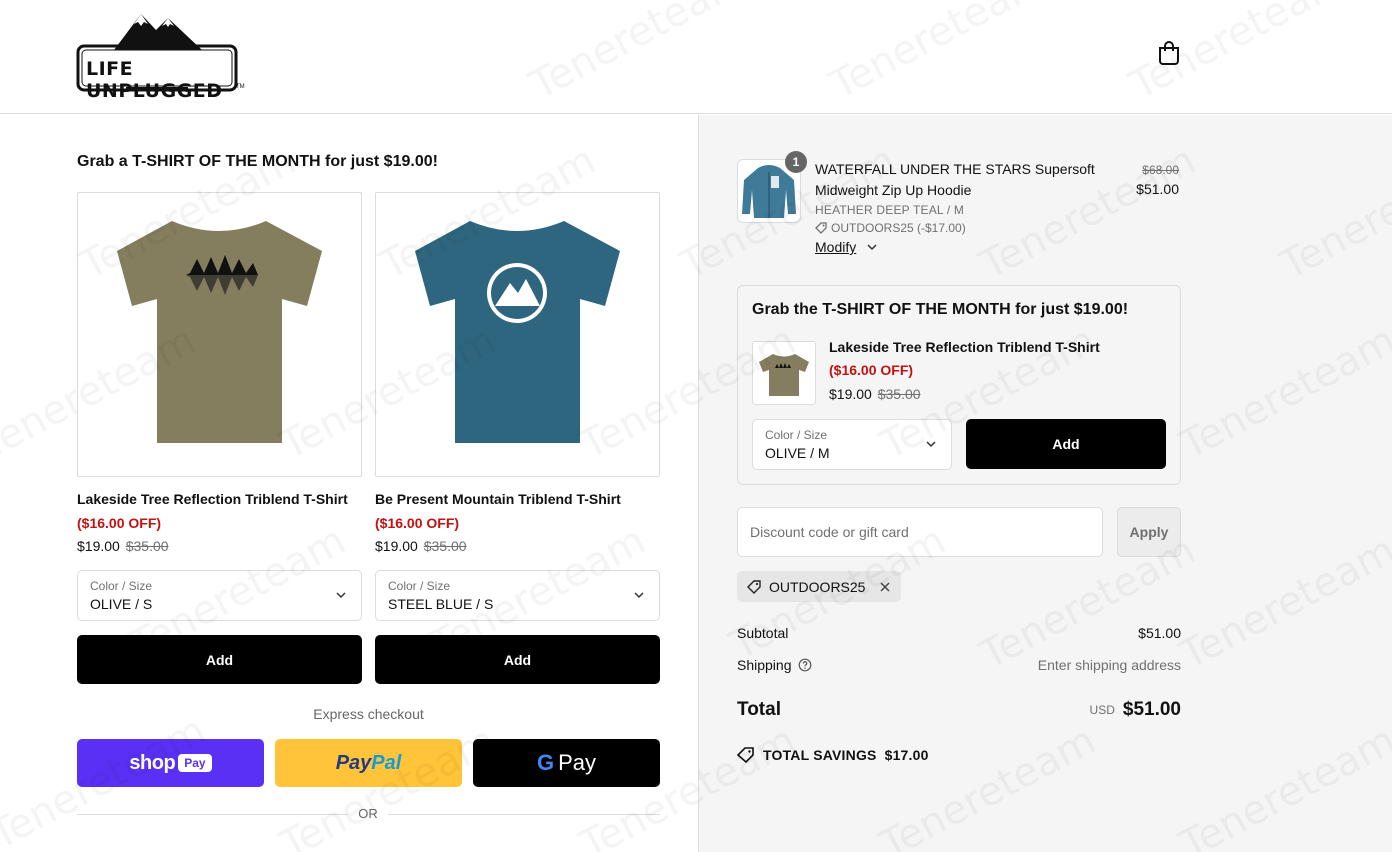 This screenshot has width=1392, height=852. I want to click on upsell-discount: ($16.00 OFF), so click(871, 370).